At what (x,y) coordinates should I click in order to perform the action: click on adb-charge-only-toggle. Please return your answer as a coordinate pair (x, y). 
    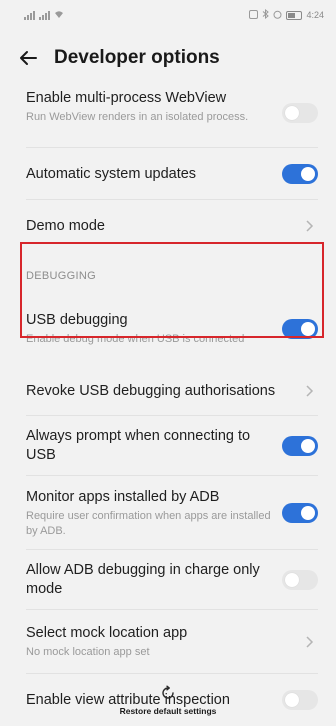
    Looking at the image, I should click on (300, 580).